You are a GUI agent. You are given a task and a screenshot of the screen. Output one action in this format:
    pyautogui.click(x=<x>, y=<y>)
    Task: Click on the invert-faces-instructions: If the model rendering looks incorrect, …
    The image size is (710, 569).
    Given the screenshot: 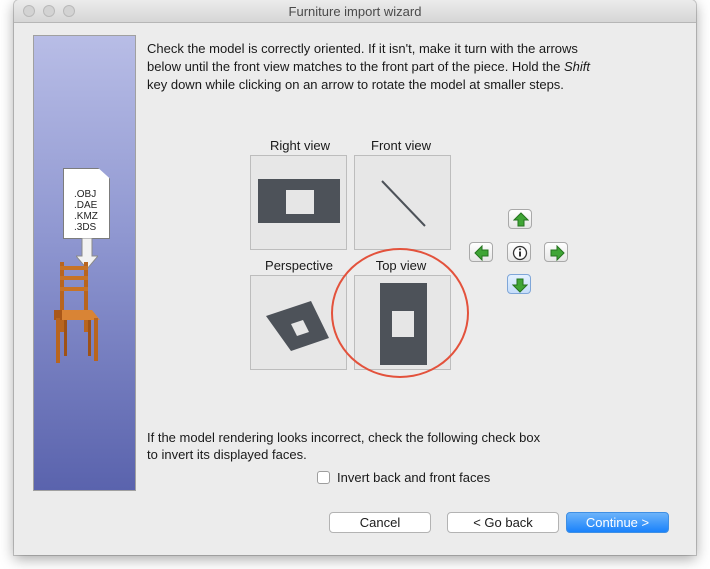 What is the action you would take?
    pyautogui.click(x=397, y=446)
    